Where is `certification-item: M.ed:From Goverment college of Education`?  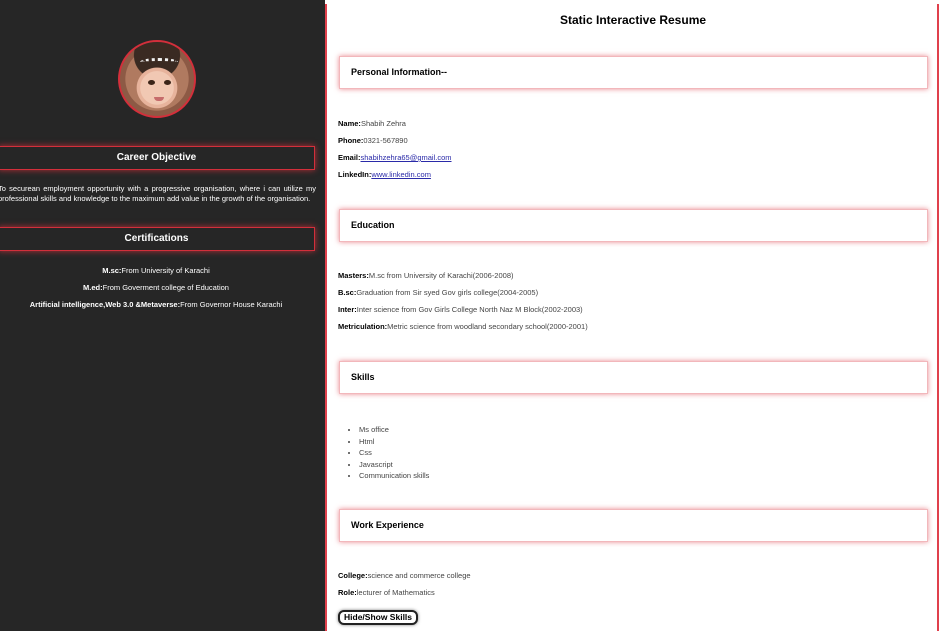
certification-item: M.ed:From Goverment college of Education is located at coordinates (156, 287).